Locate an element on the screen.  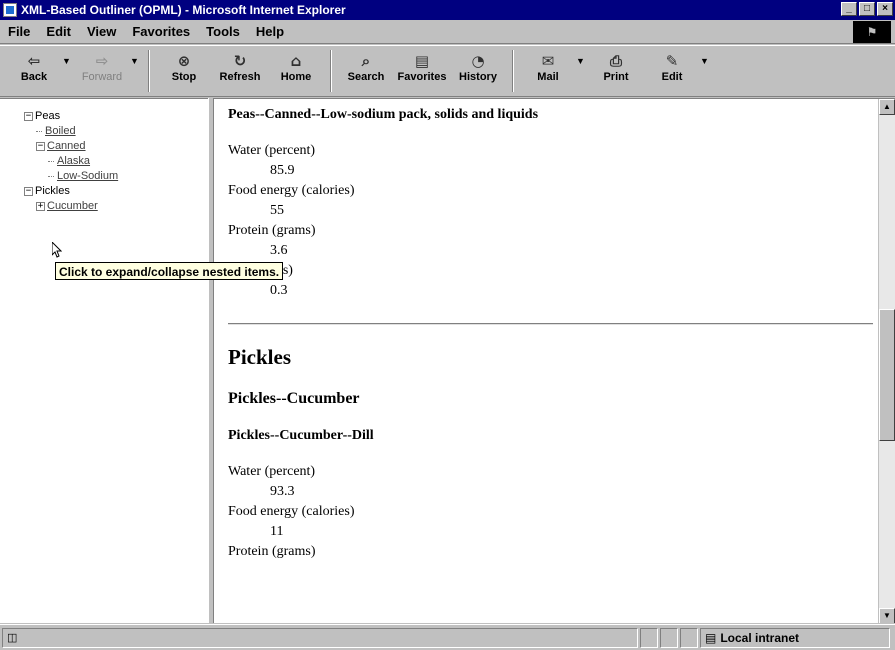
divider is located at coordinates (550, 324).